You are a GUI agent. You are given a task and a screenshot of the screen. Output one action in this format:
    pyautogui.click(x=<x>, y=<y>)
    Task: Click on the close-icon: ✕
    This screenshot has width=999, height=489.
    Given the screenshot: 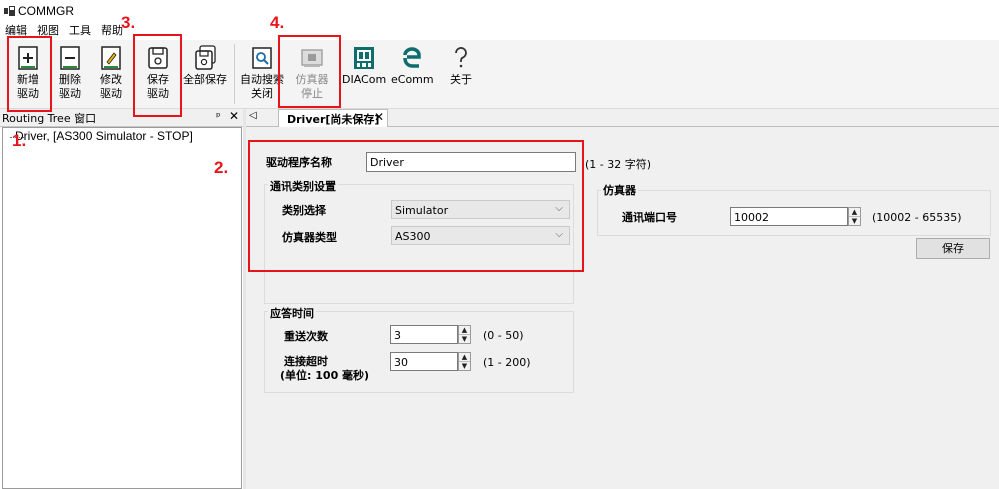 What is the action you would take?
    pyautogui.click(x=234, y=116)
    